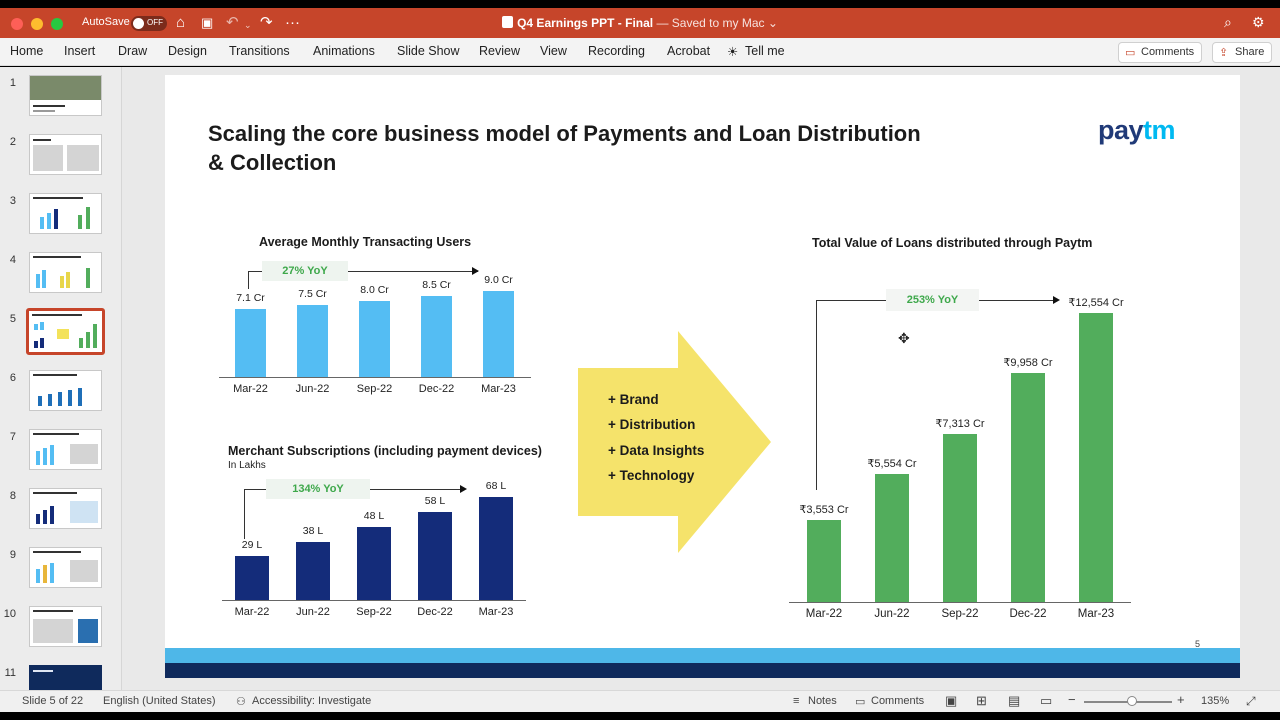 This screenshot has height=720, width=1280. What do you see at coordinates (132, 51) in the screenshot?
I see `tab-draw: Draw` at bounding box center [132, 51].